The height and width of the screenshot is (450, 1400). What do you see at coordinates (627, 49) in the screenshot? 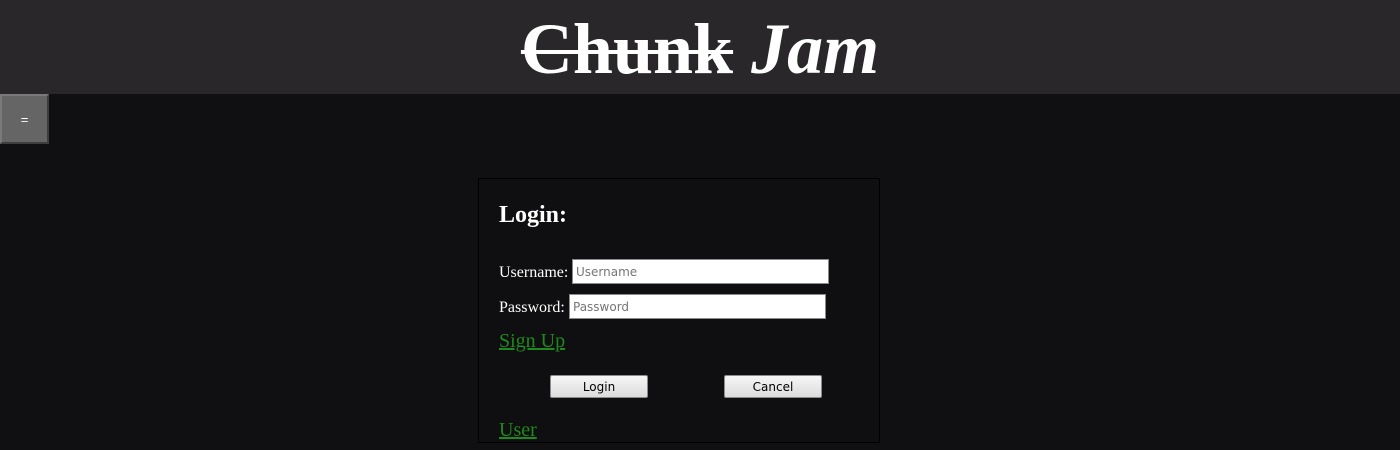
I see `site-title-struck: Chunk` at bounding box center [627, 49].